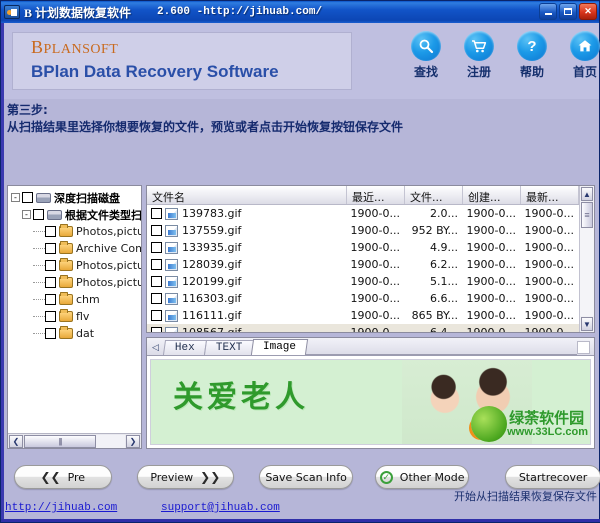 Image resolution: width=600 pixels, height=523 pixels. I want to click on tab-image: Image, so click(280, 347).